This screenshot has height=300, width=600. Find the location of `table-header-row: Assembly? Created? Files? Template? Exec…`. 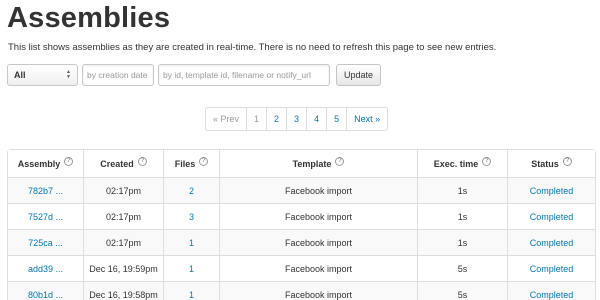

table-header-row: Assembly? Created? Files? Template? Exec… is located at coordinates (301, 163).